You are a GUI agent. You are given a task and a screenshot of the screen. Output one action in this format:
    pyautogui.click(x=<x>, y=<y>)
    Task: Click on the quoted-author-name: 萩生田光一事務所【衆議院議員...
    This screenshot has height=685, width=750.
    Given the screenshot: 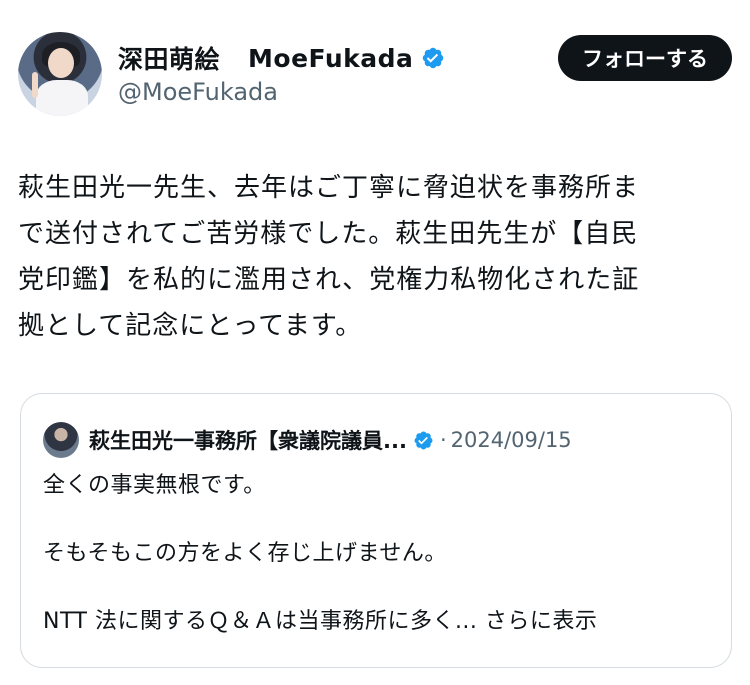 What is the action you would take?
    pyautogui.click(x=248, y=440)
    